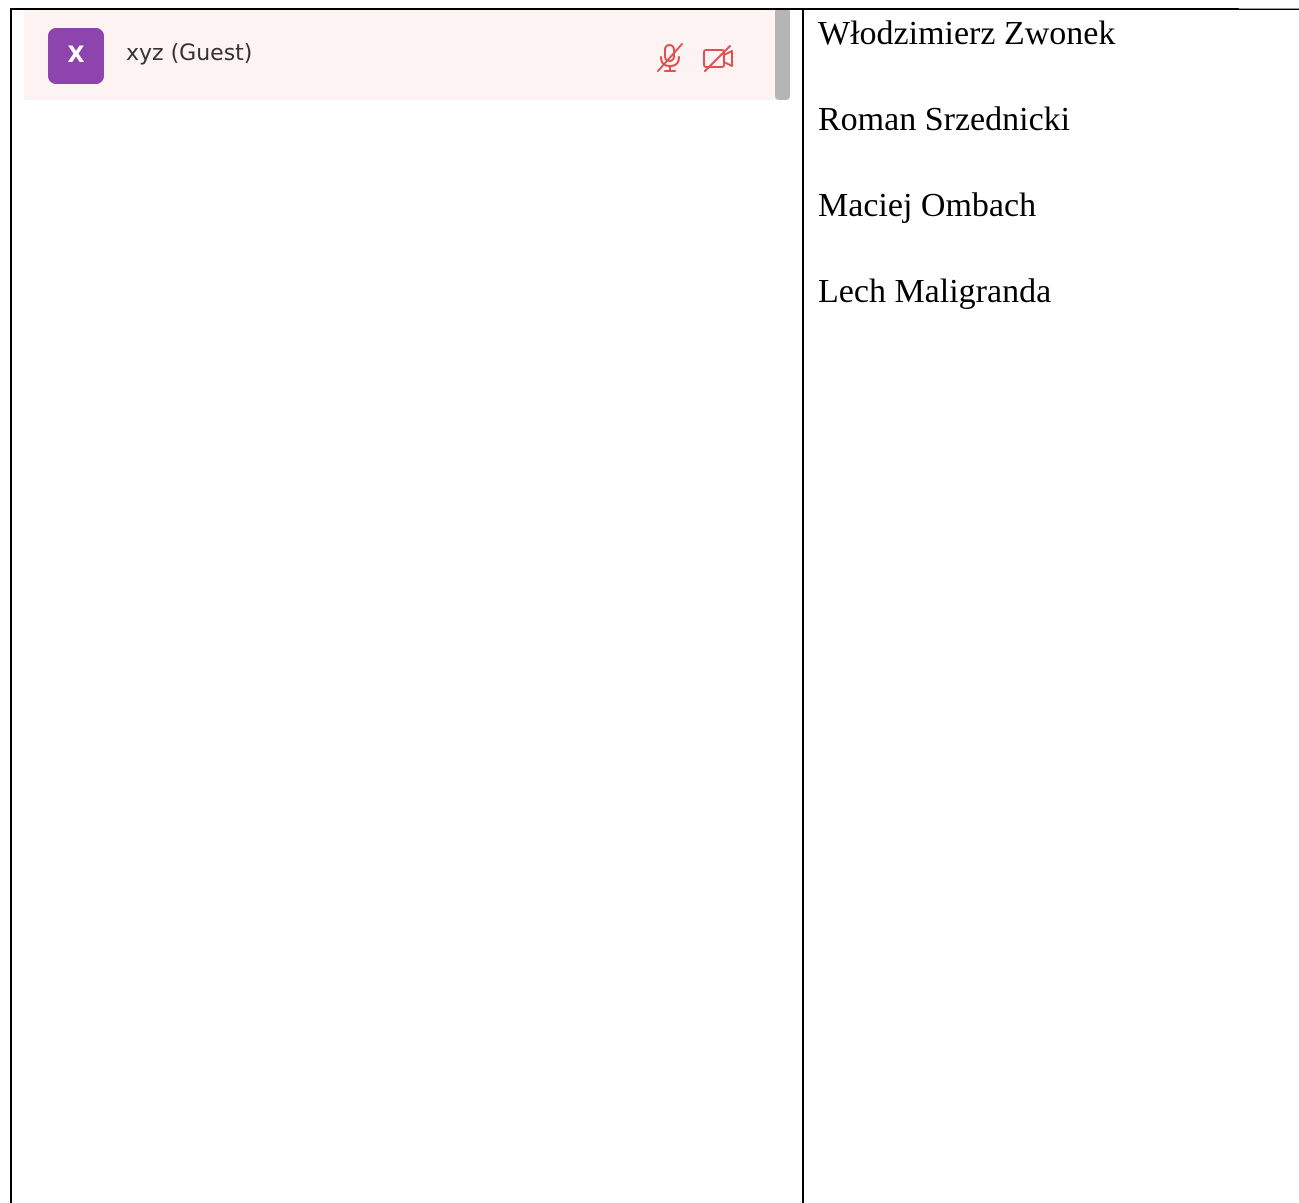 The width and height of the screenshot is (1299, 1203). I want to click on table-top-border-tail, so click(1269, 8).